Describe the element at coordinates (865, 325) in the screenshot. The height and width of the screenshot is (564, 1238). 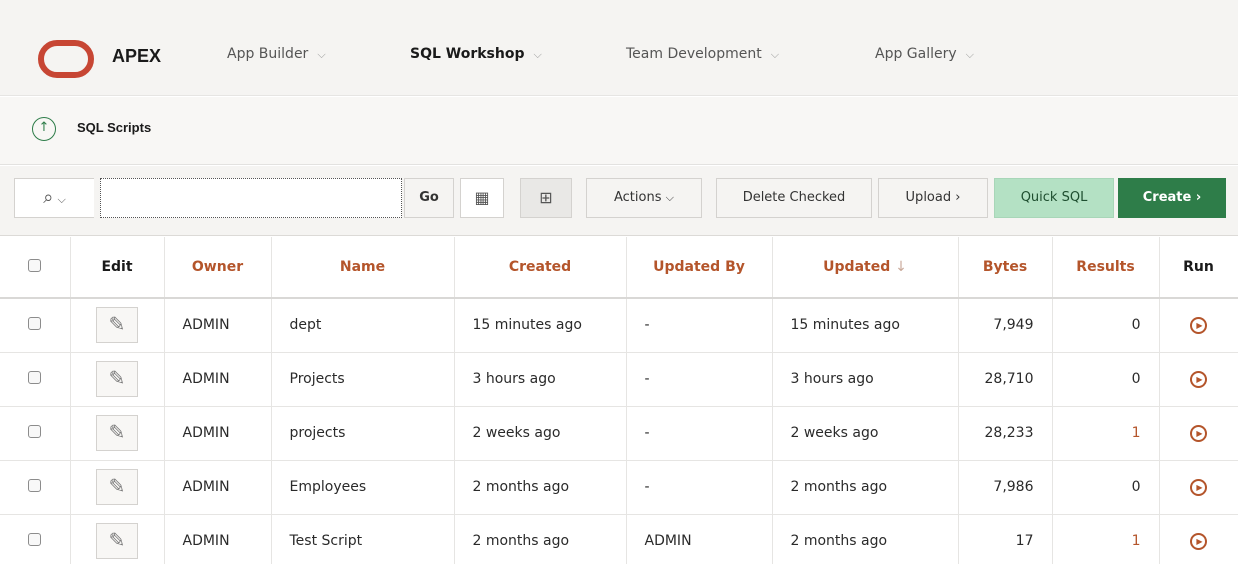
I see `updated-cell: 15 minutes ago` at that location.